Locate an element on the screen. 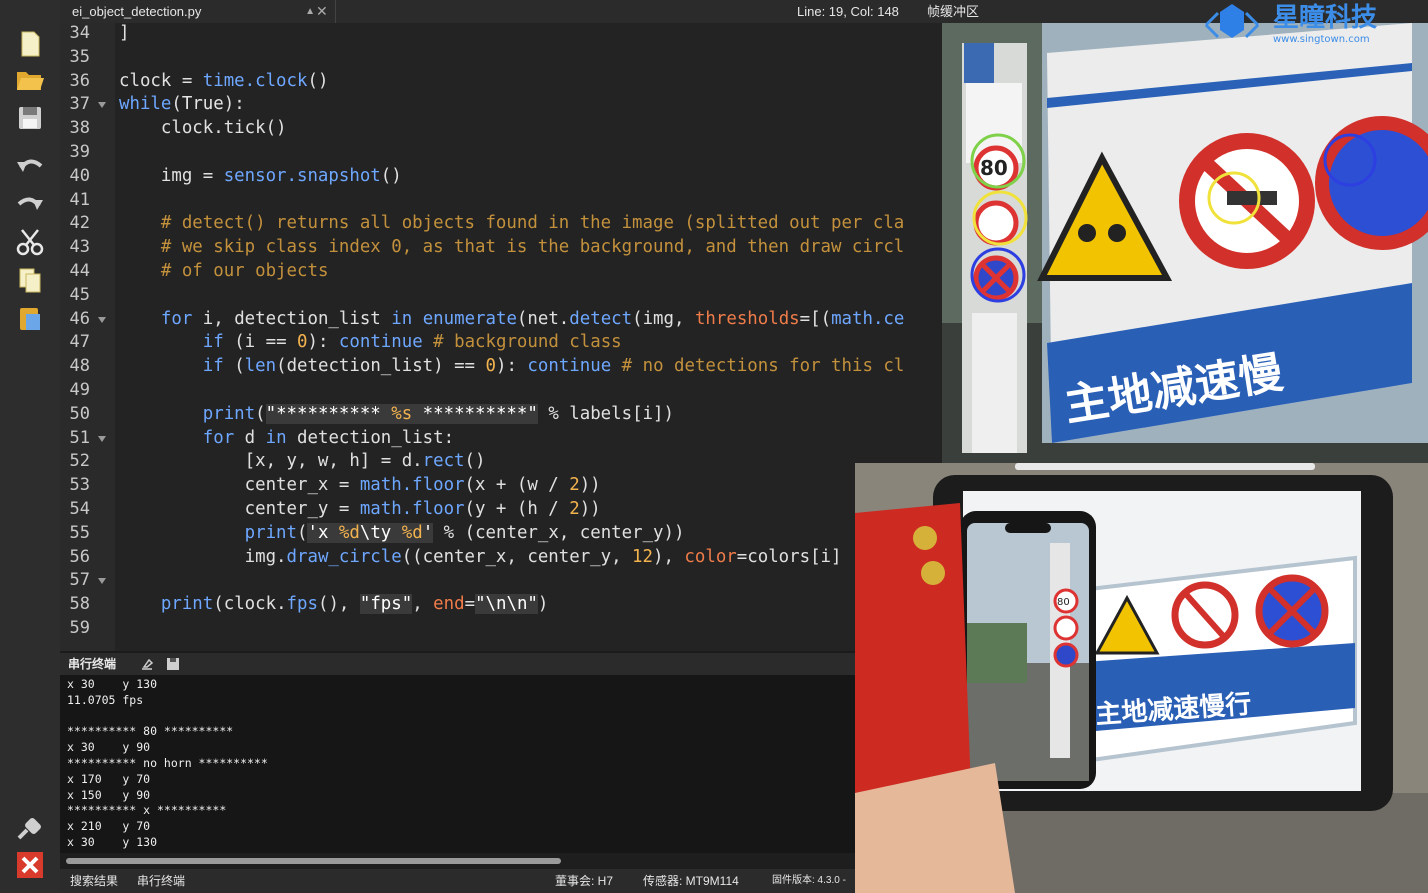  code-line: center_y = math.floor(y + (h / 2)) is located at coordinates (360, 509).